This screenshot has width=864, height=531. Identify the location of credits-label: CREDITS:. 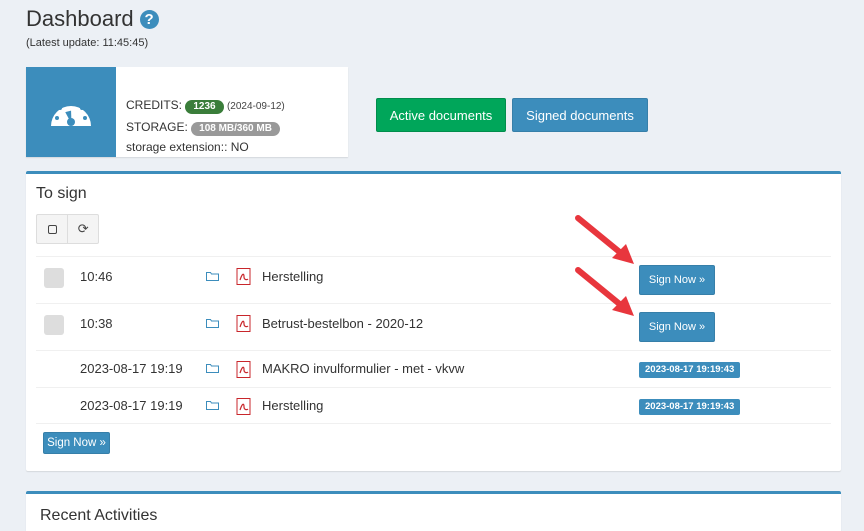
(154, 105).